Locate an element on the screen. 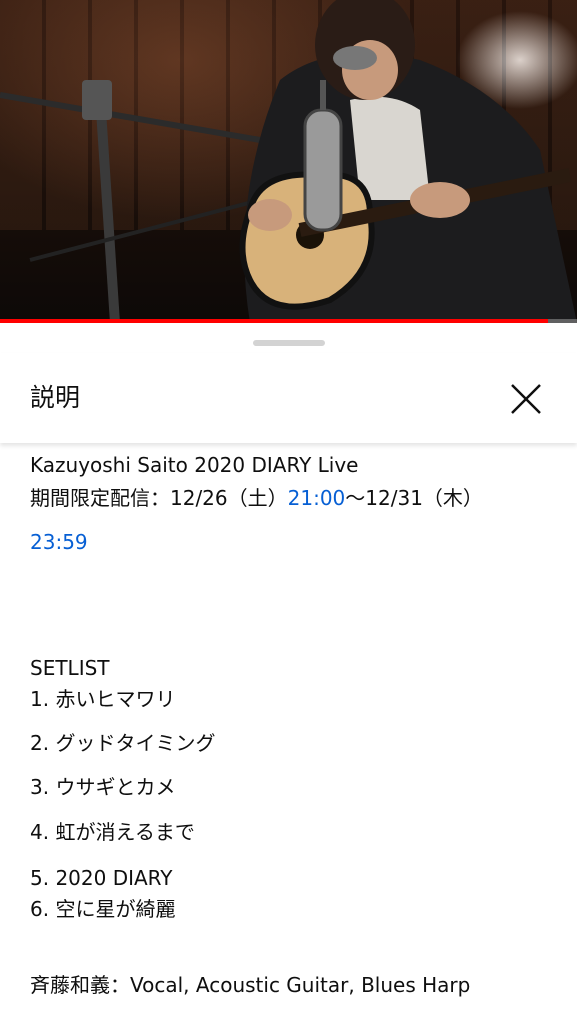  setlist-item: 2. グッドタイミング is located at coordinates (123, 743).